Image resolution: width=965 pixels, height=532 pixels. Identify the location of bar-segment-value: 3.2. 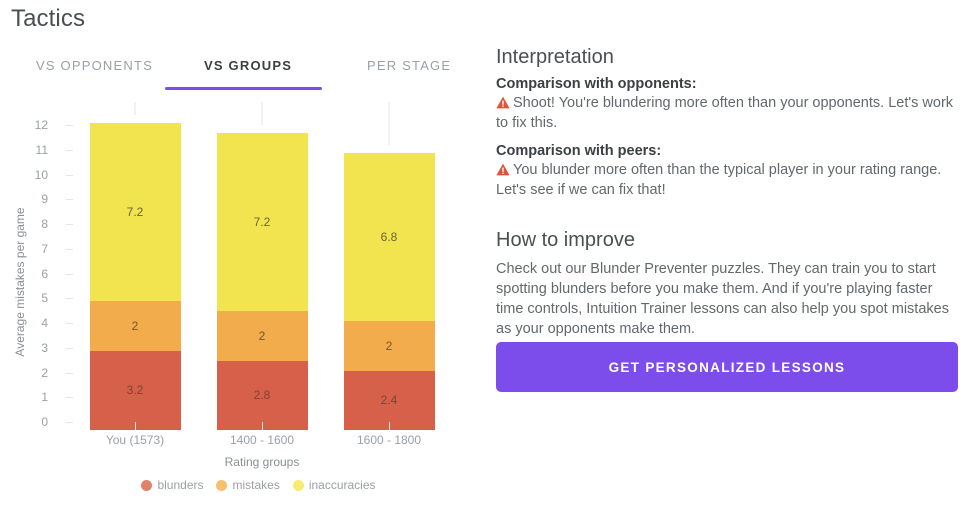
(135, 390).